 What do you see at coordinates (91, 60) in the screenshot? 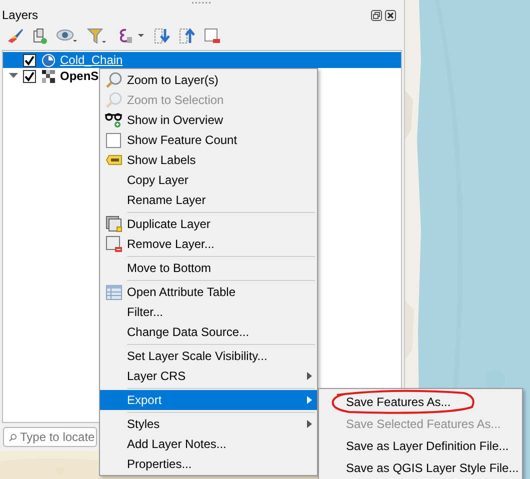
I see `layer-name: Cold_Chain` at bounding box center [91, 60].